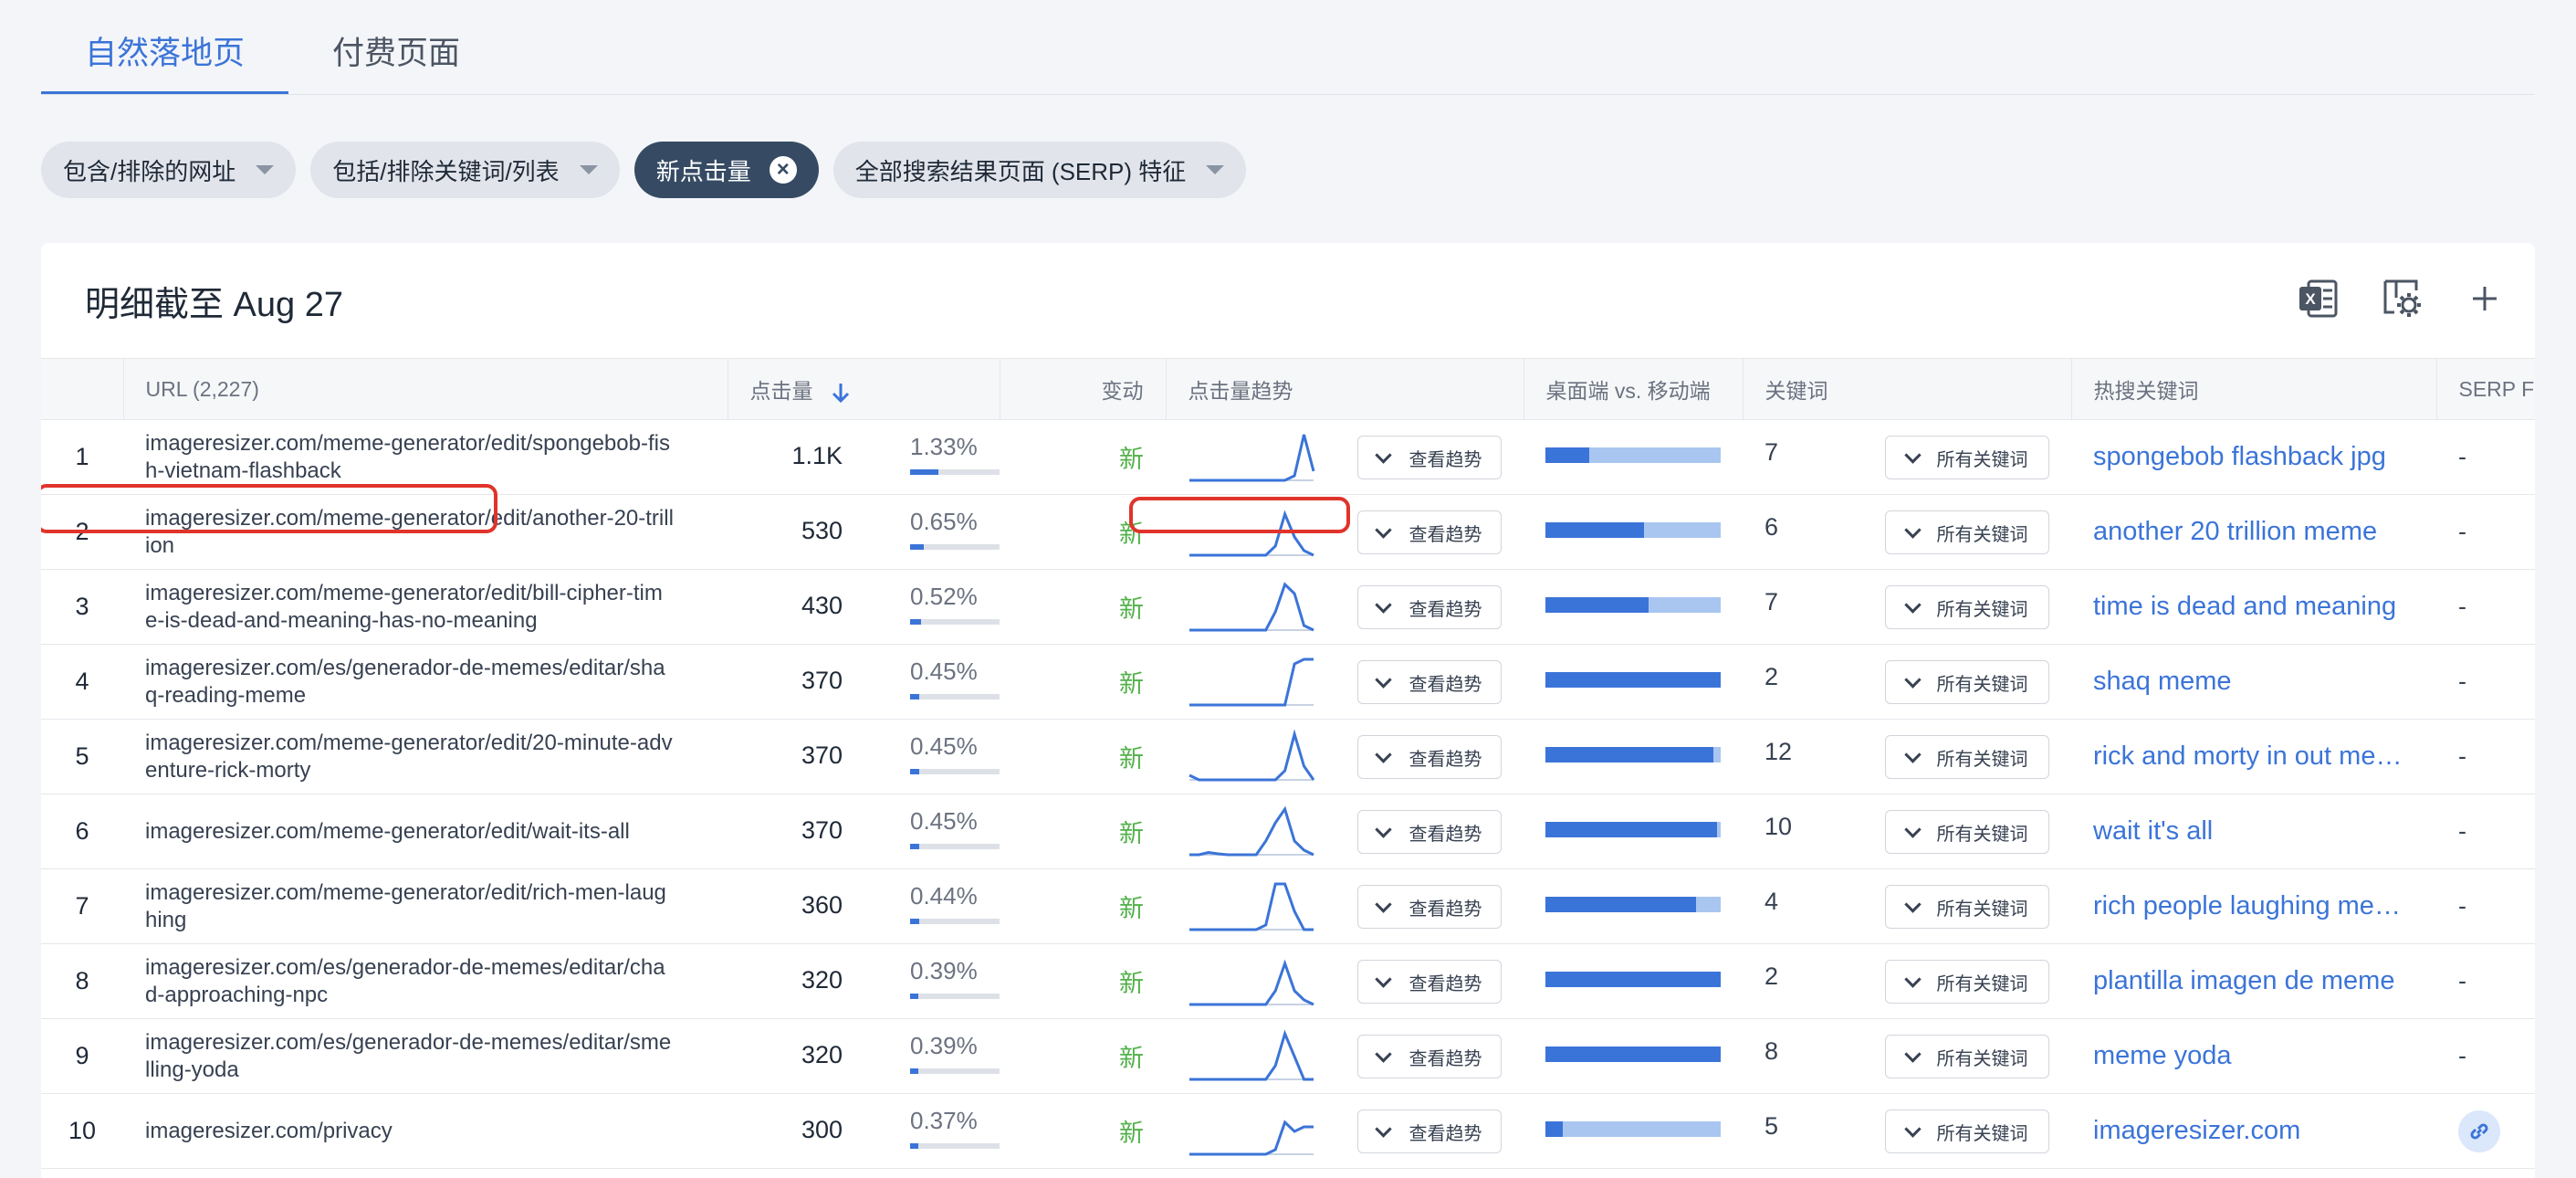 This screenshot has height=1178, width=2576. What do you see at coordinates (2485, 389) in the screenshot?
I see `col-serp-features: SERP Fe` at bounding box center [2485, 389].